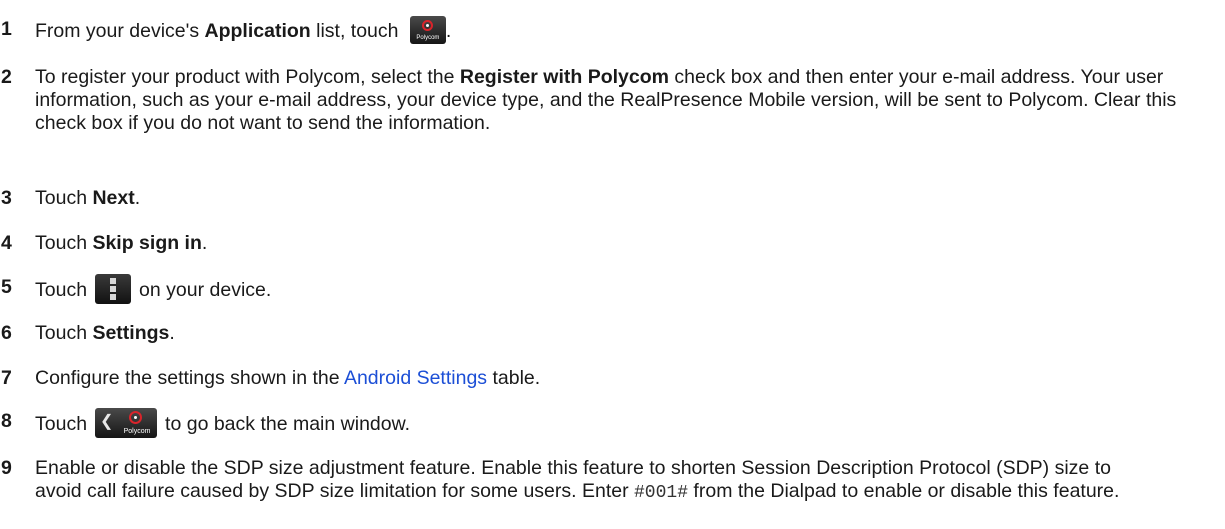 The height and width of the screenshot is (529, 1225). Describe the element at coordinates (564, 77) in the screenshot. I see `register-with-polycom-label: Register with Polycom` at that location.